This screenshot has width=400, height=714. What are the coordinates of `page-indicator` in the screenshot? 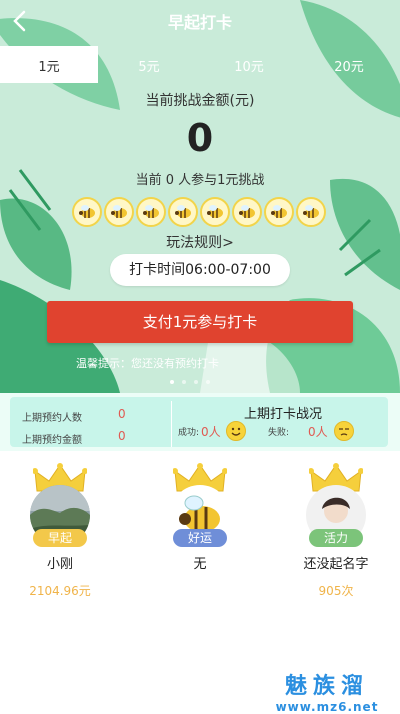 It's located at (190, 382).